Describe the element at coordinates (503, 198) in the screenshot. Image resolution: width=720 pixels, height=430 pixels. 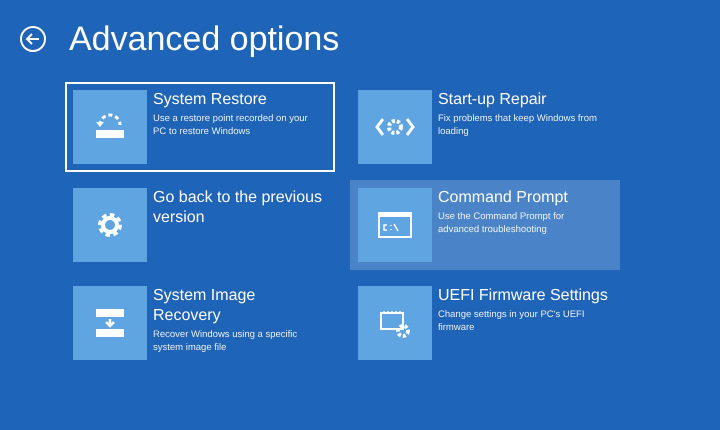
I see `option-title: Command Prompt` at that location.